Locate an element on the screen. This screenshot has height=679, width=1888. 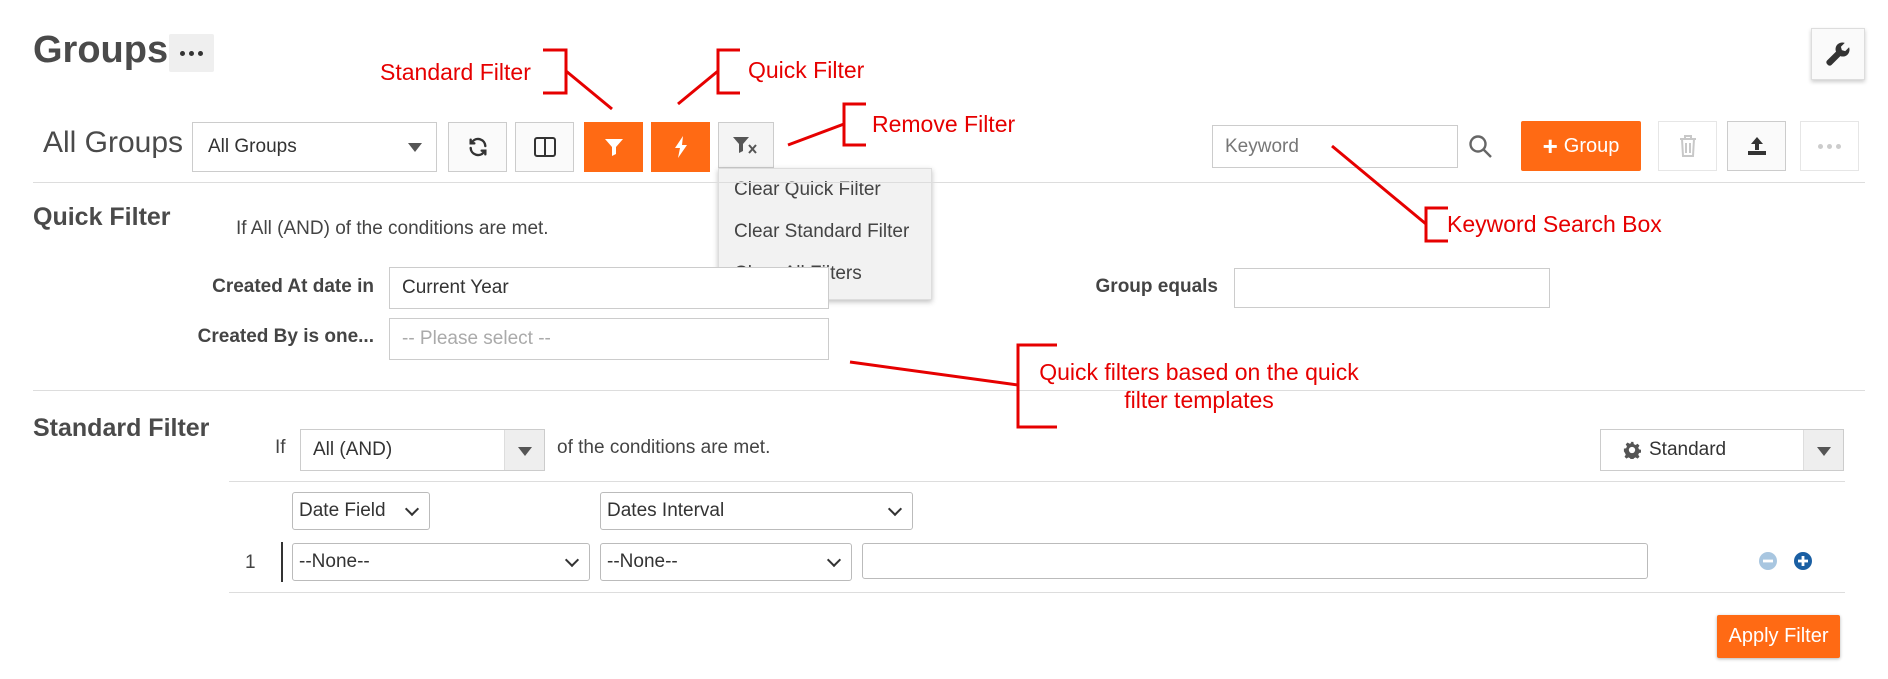
remove-filter-annotation: Remove Filter is located at coordinates (944, 124).